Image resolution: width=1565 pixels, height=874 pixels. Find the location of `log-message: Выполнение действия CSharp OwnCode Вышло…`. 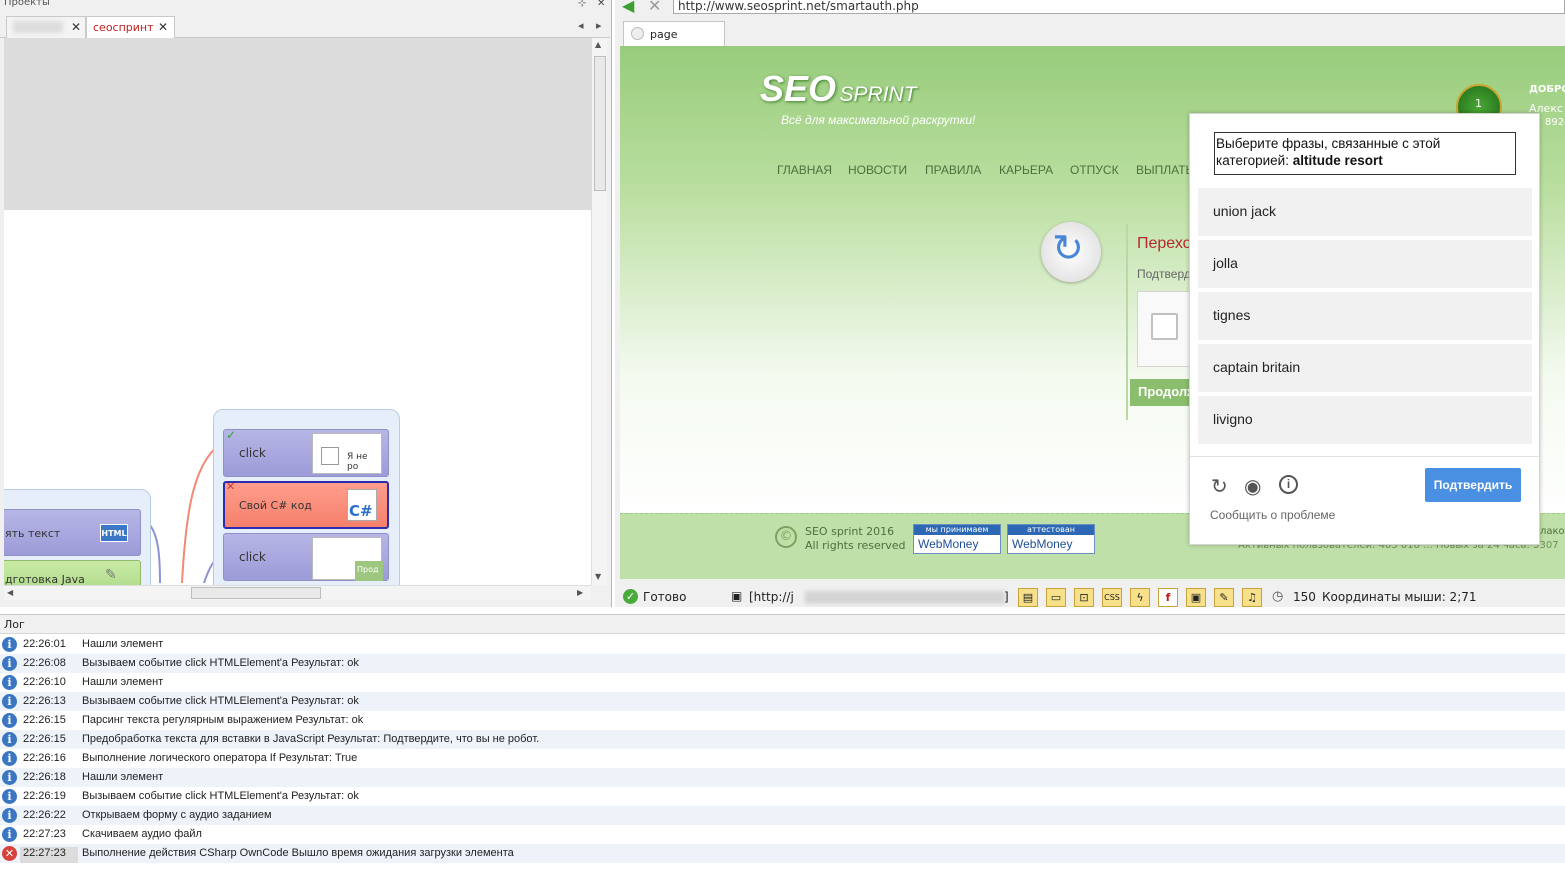

log-message: Выполнение действия CSharp OwnCode Вышло… is located at coordinates (298, 853).